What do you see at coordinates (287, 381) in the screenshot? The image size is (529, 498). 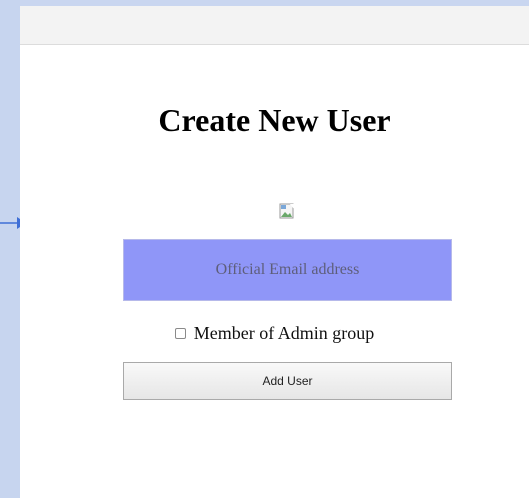 I see `add-user-button: Add User` at bounding box center [287, 381].